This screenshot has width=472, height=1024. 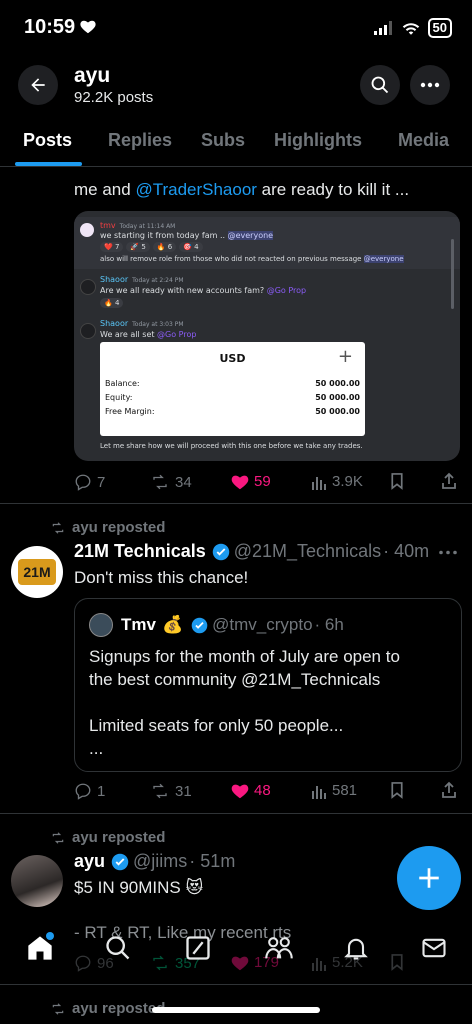 I want to click on nav-home, so click(x=40, y=949).